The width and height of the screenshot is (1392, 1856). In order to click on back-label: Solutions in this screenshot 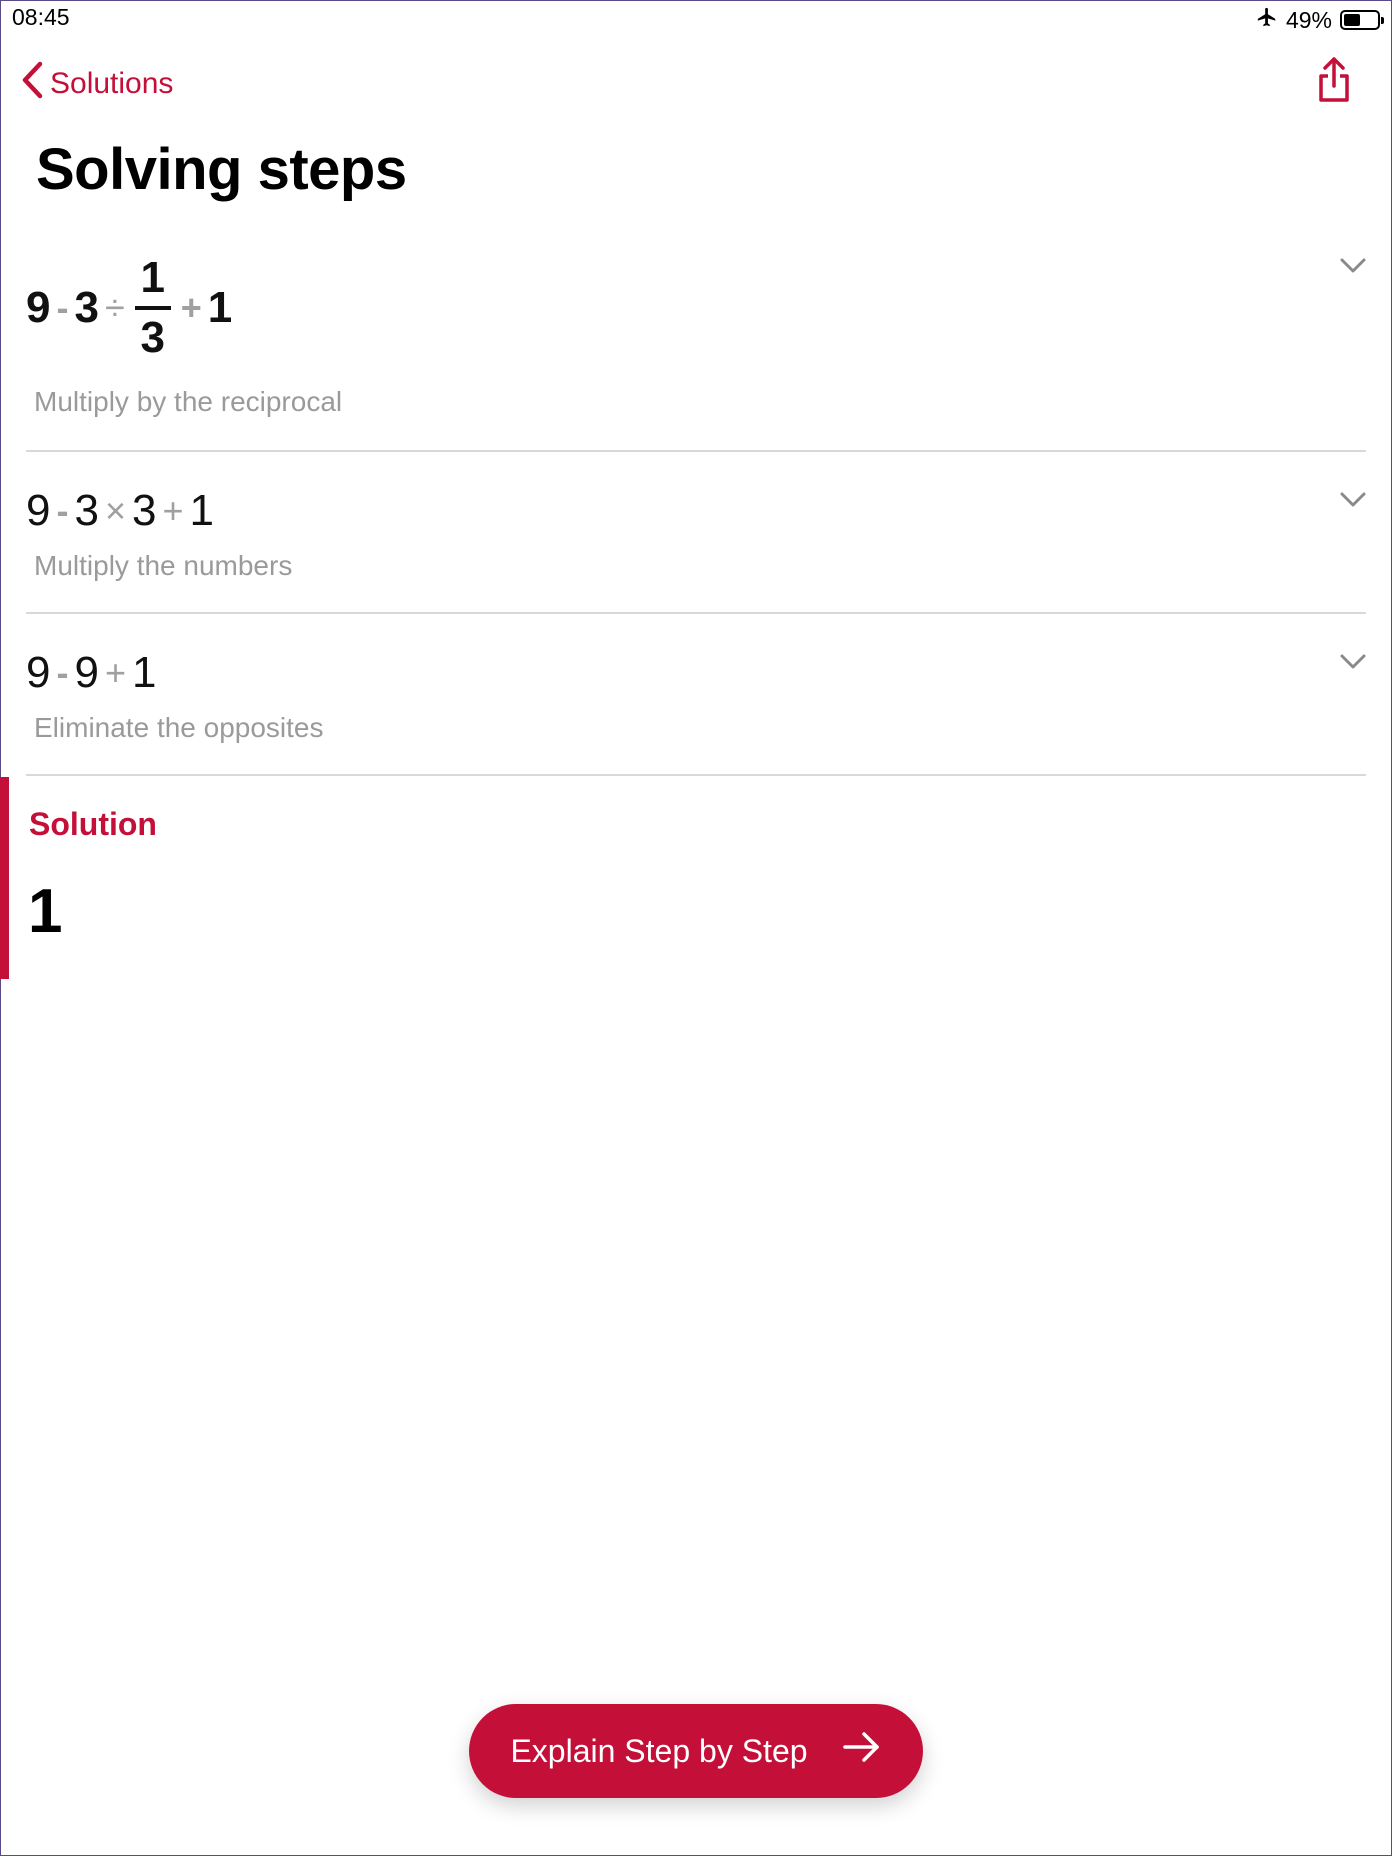, I will do `click(112, 83)`.